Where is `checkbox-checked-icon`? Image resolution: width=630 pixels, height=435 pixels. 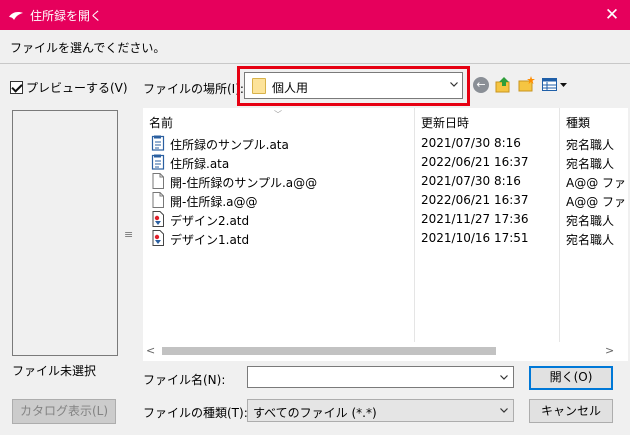
checkbox-checked-icon is located at coordinates (16, 87).